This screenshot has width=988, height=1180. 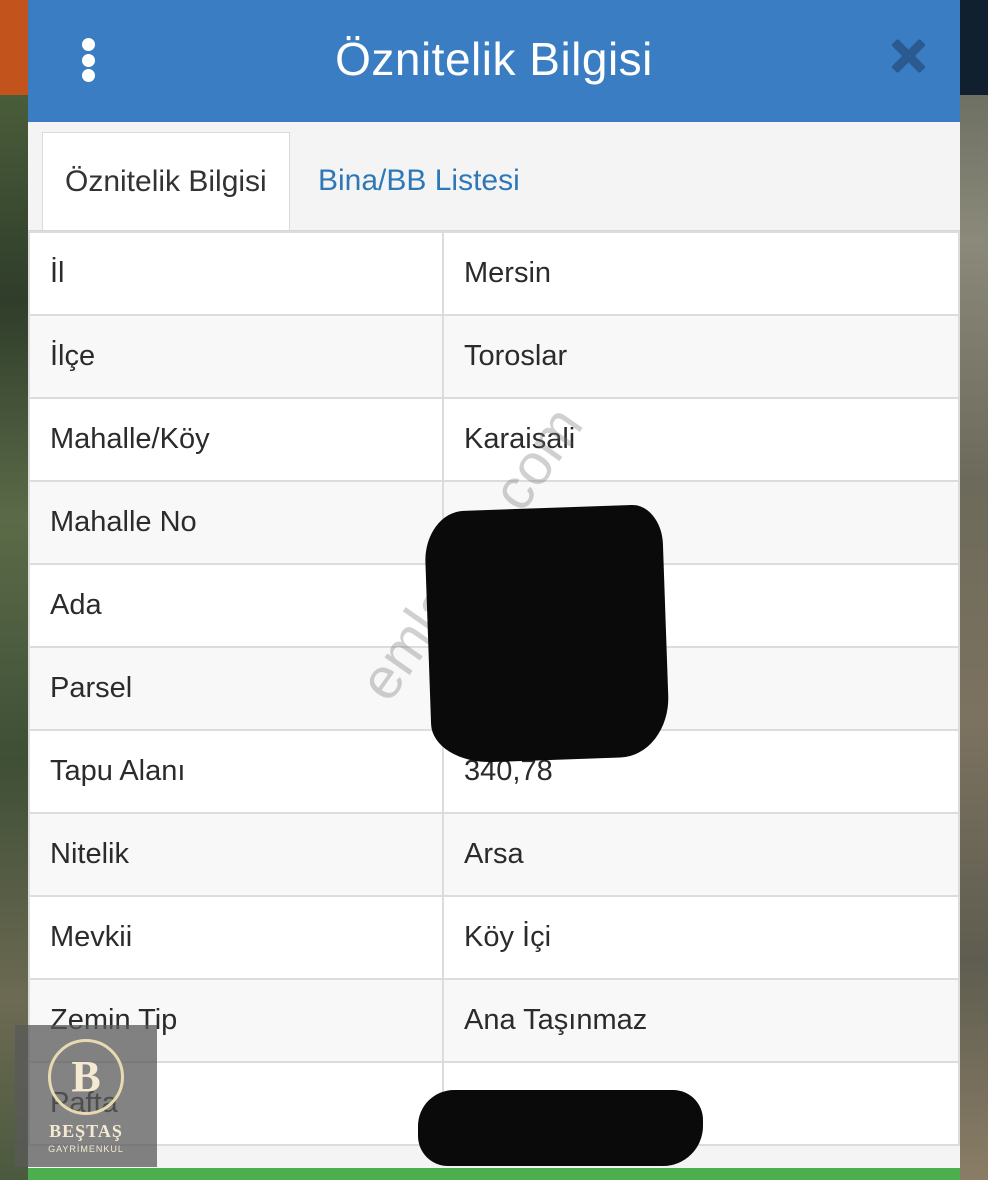 I want to click on row-value: Arsa, so click(x=701, y=854).